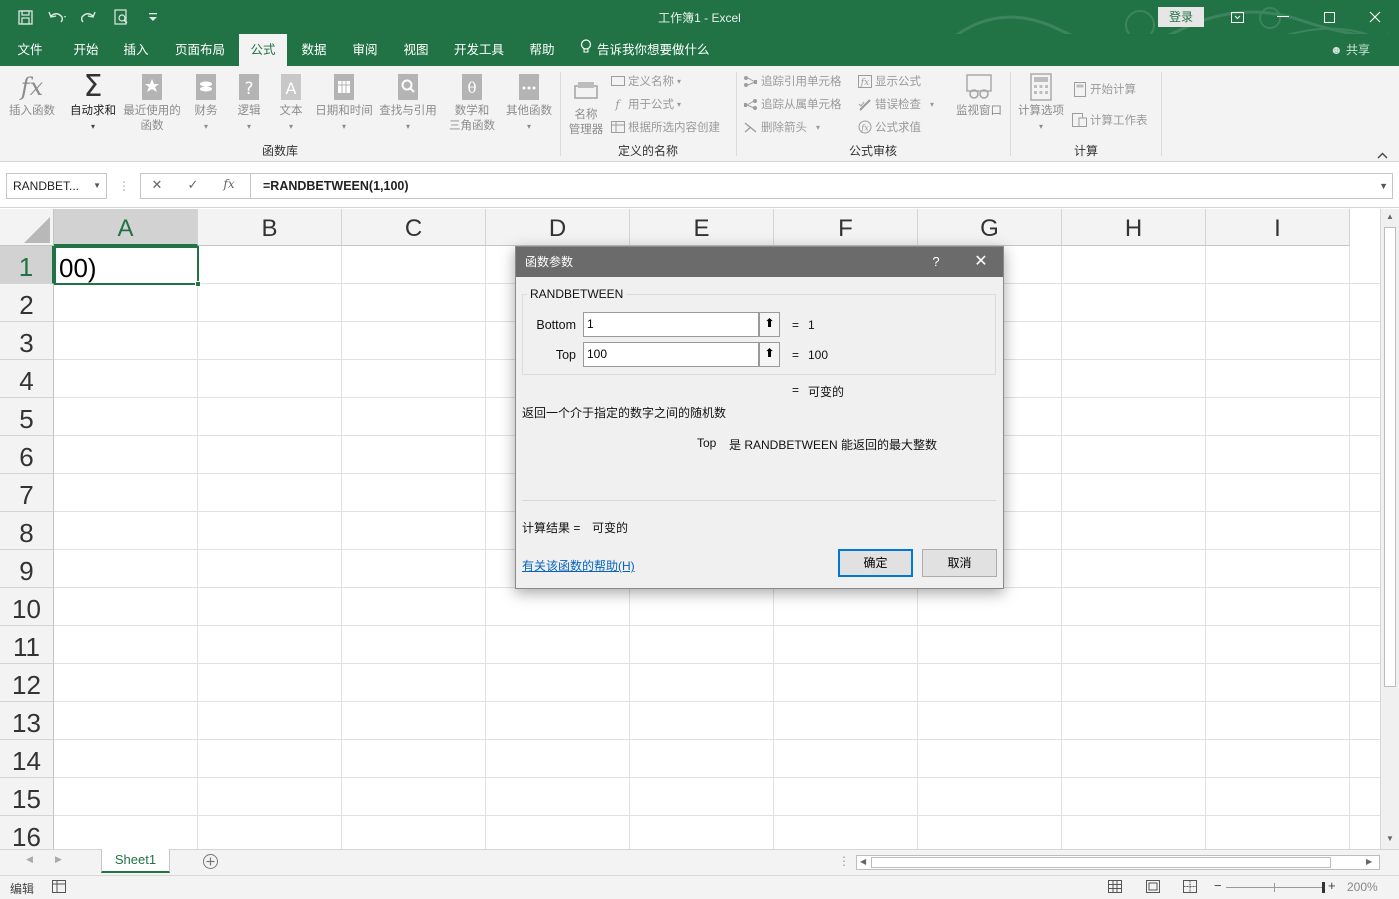  What do you see at coordinates (414, 227) in the screenshot?
I see `column-header-c: C` at bounding box center [414, 227].